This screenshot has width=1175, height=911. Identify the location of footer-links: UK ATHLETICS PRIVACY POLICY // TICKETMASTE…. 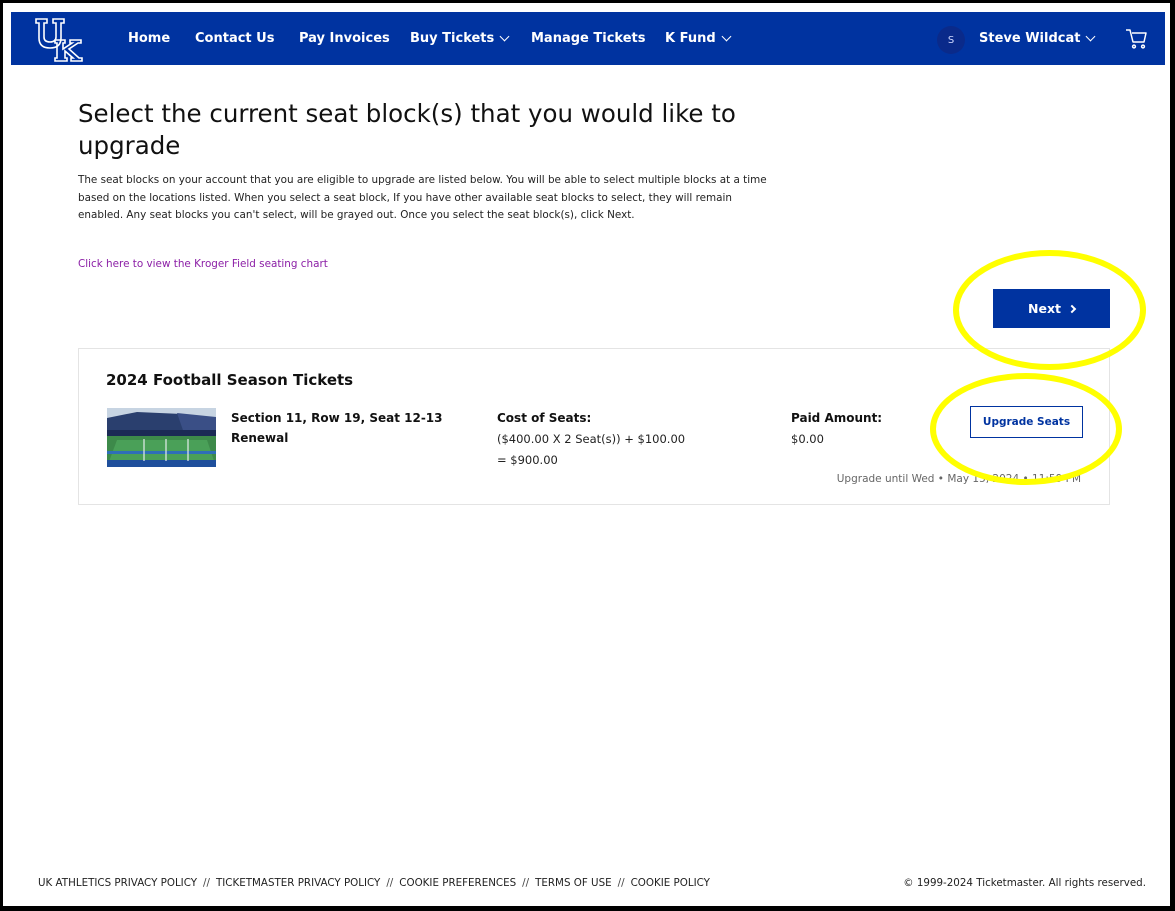
(374, 883).